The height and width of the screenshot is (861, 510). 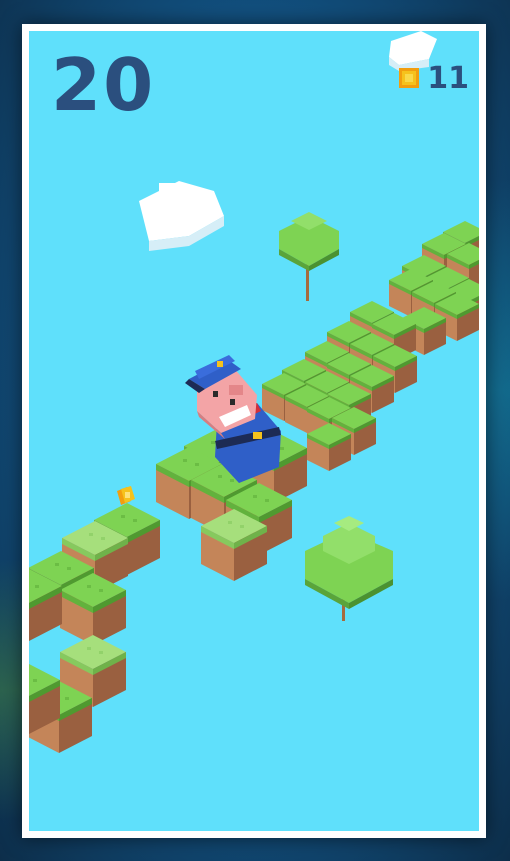 I want to click on coin-counter: 11, so click(x=434, y=78).